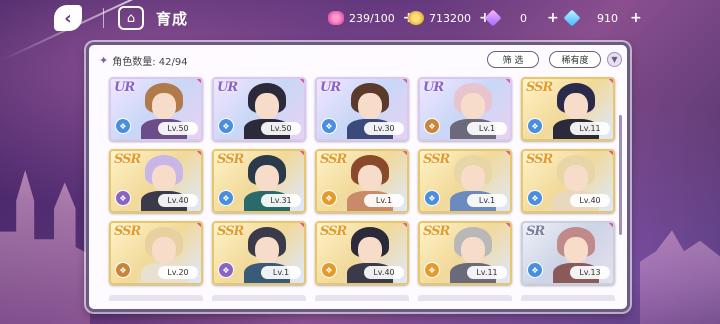  Describe the element at coordinates (590, 128) in the screenshot. I see `level-label: Lv.11` at that location.